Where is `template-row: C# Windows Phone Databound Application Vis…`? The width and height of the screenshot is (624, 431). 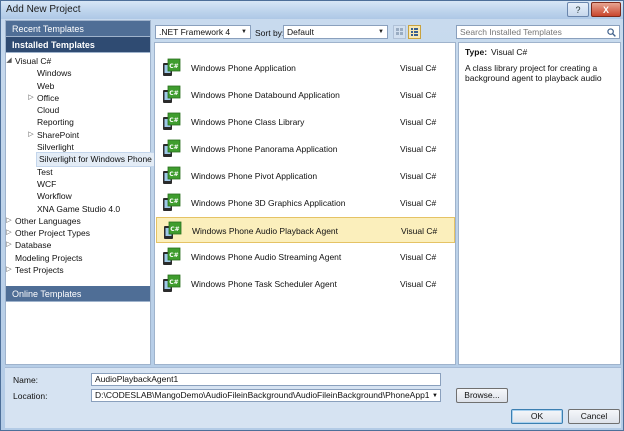 template-row: C# Windows Phone Databound Application Vis… is located at coordinates (305, 95).